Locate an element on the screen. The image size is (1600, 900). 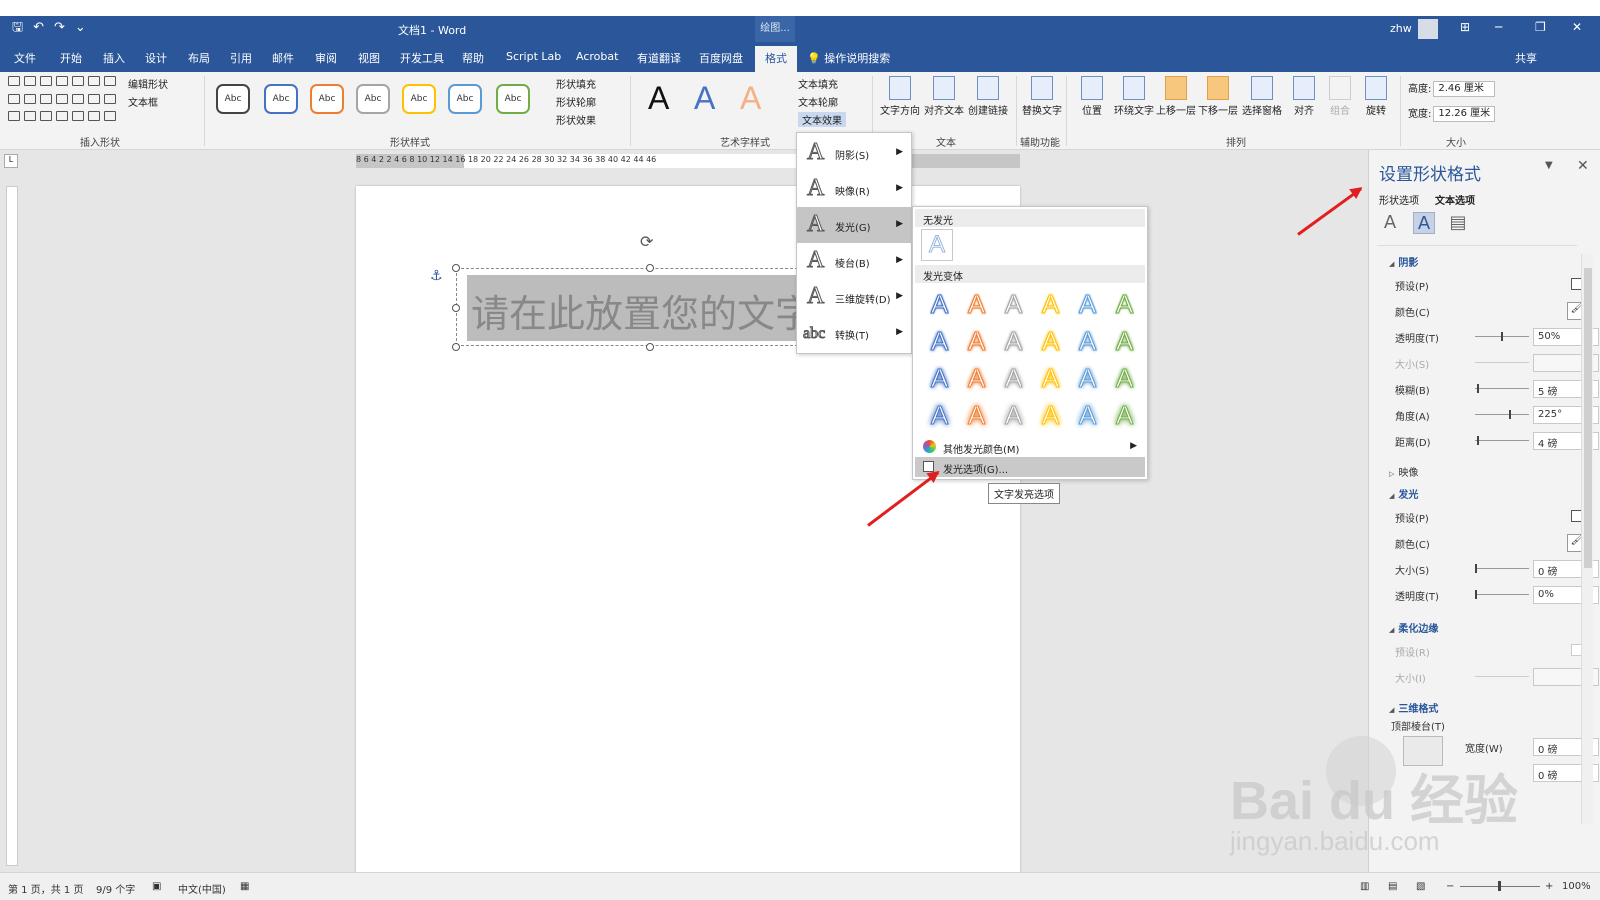
avatar is located at coordinates (1428, 29).